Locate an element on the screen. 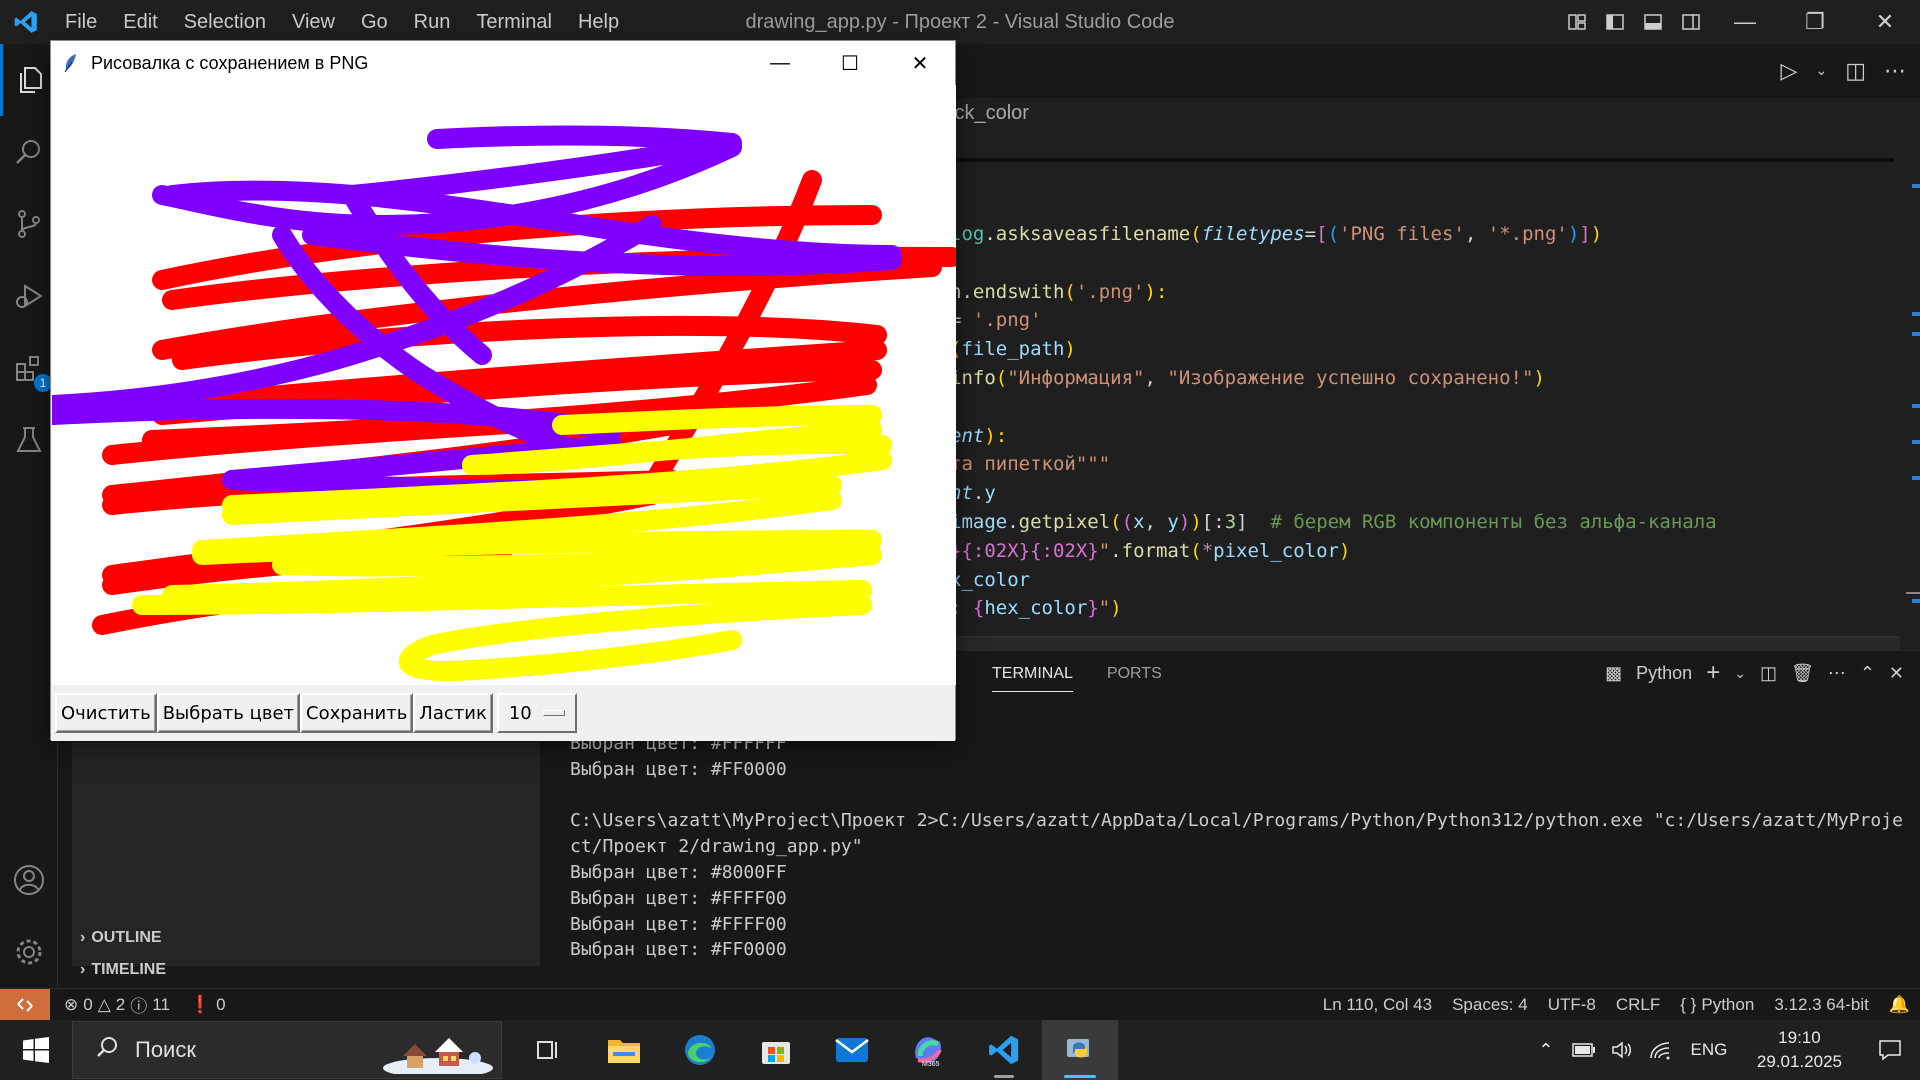 The width and height of the screenshot is (1920, 1080). mail-icon is located at coordinates (852, 1050).